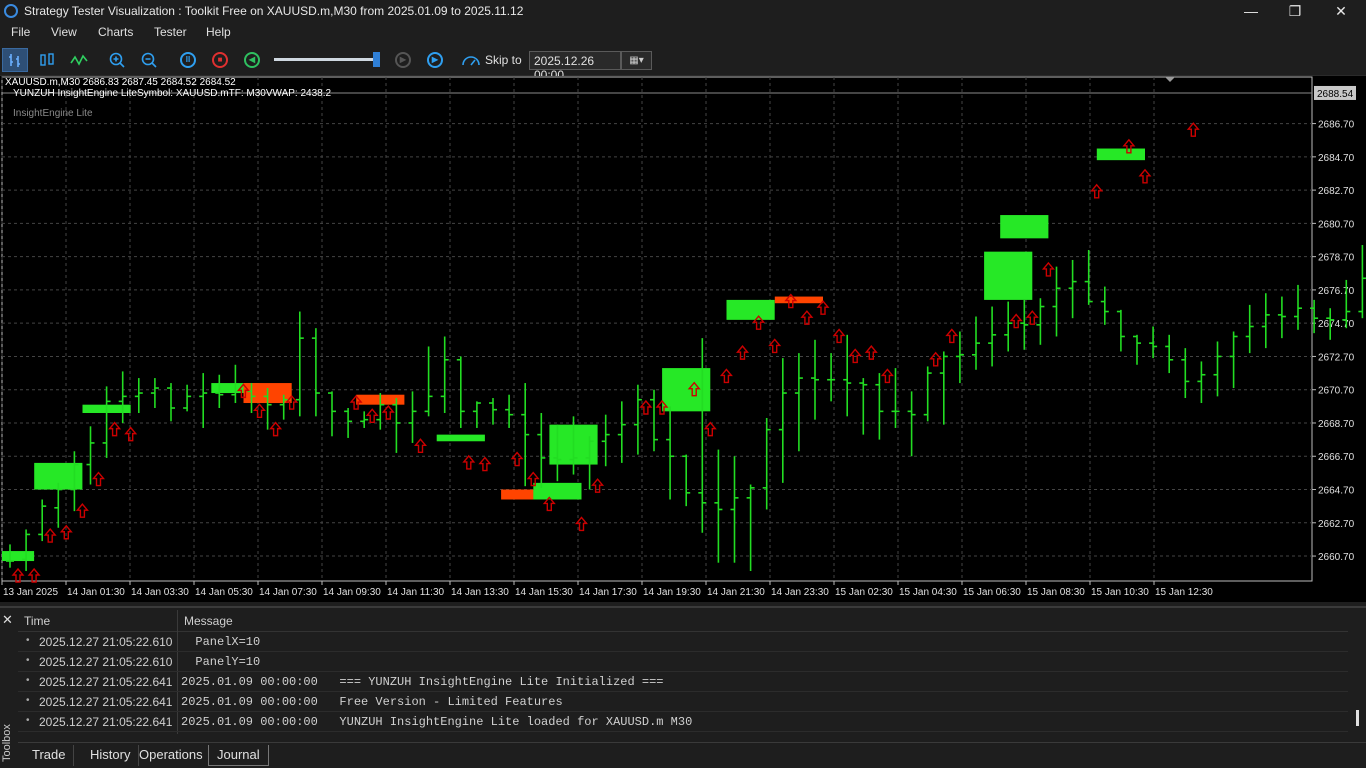  What do you see at coordinates (218, 32) in the screenshot?
I see `menu-help: Help` at bounding box center [218, 32].